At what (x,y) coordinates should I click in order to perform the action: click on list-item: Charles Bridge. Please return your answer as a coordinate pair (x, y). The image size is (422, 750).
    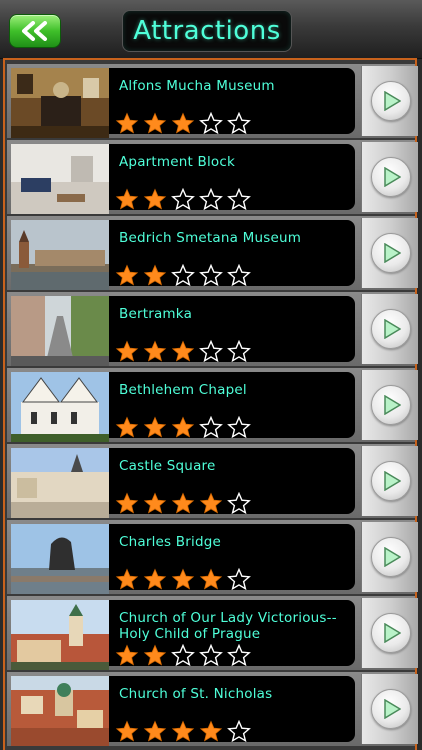
    Looking at the image, I should click on (212, 557).